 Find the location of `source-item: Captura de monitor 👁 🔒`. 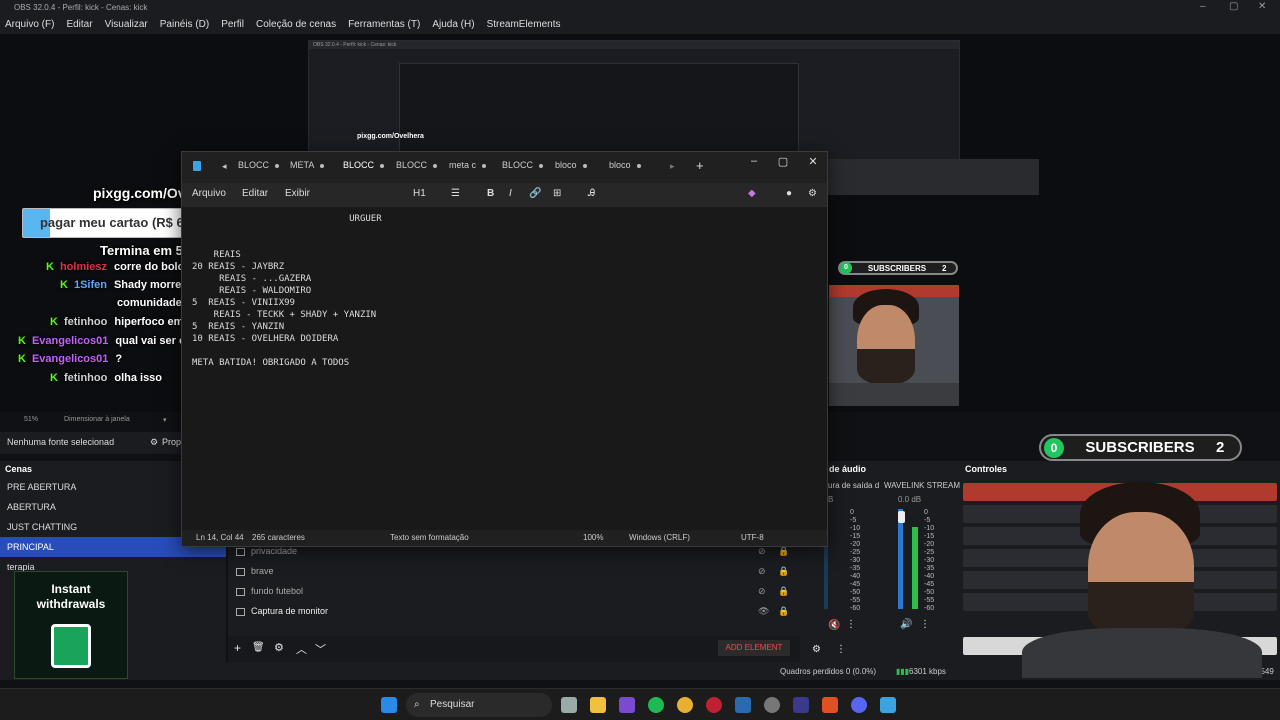

source-item: Captura de monitor 👁 🔒 is located at coordinates (512, 611).